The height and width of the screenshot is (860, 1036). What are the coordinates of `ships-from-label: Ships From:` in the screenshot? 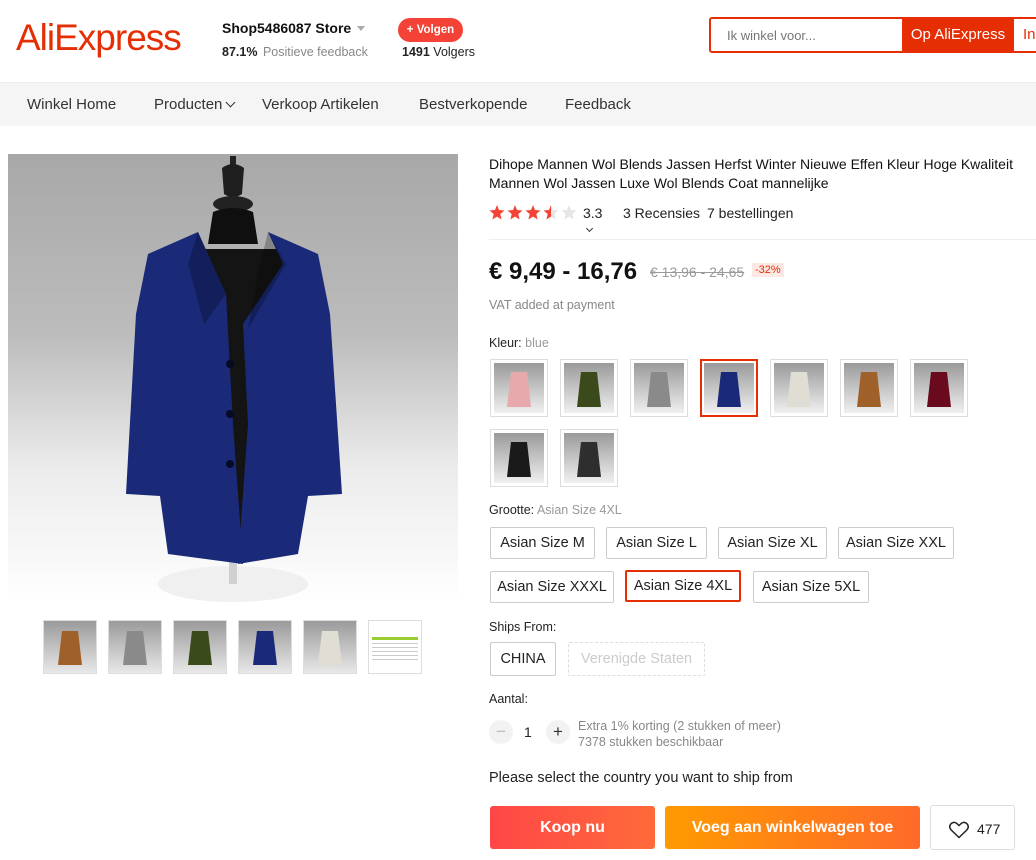 It's located at (523, 627).